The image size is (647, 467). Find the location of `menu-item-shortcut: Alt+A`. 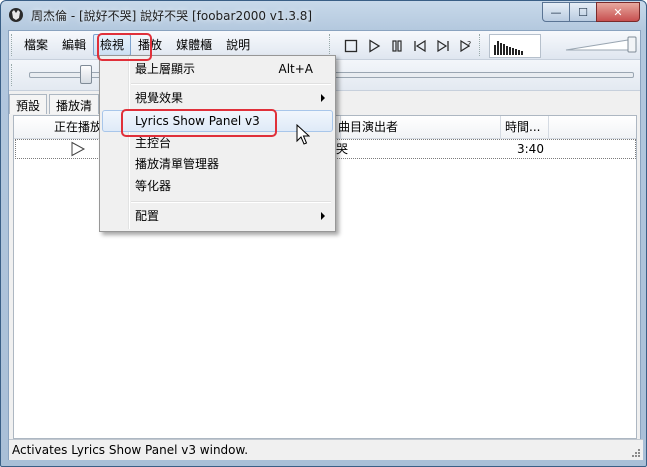

menu-item-shortcut: Alt+A is located at coordinates (295, 69).